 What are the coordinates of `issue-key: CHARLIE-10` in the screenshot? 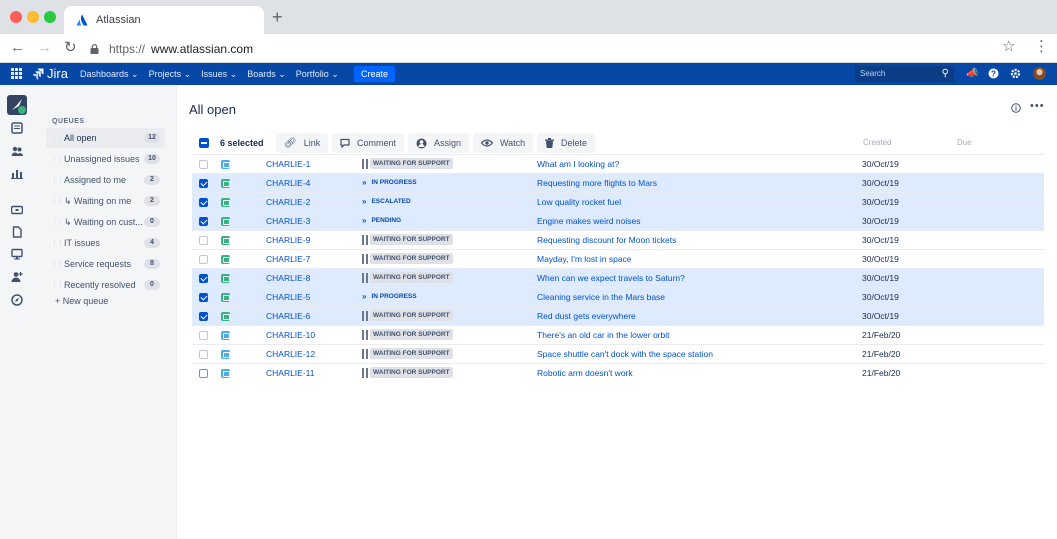 It's located at (290, 335).